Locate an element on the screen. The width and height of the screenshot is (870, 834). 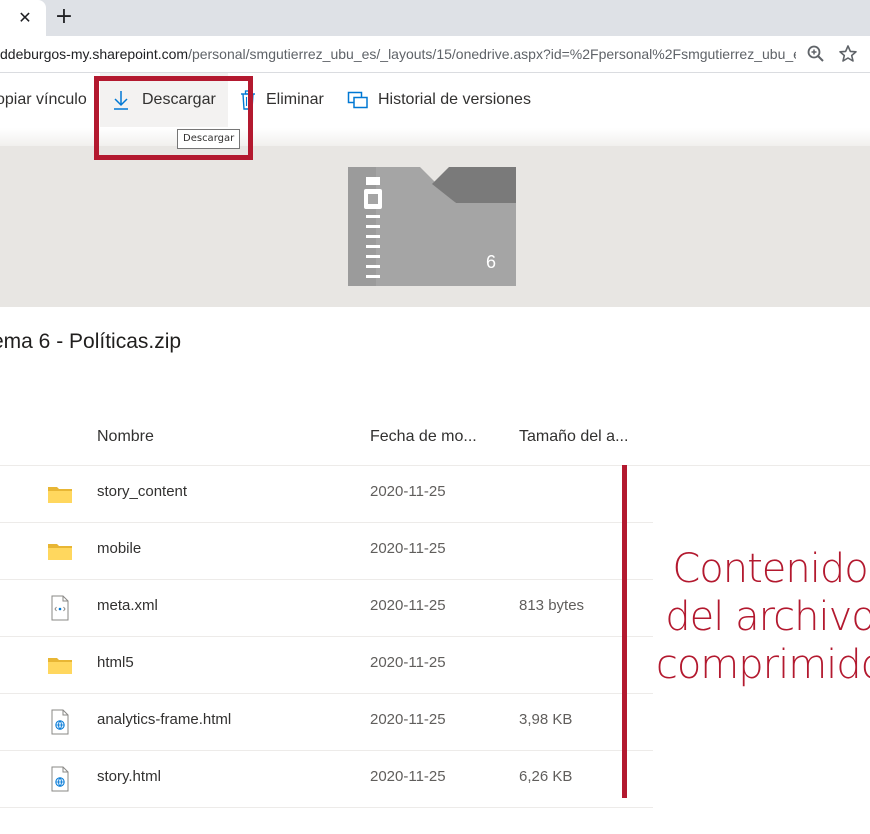
file-name: mobile is located at coordinates (119, 548).